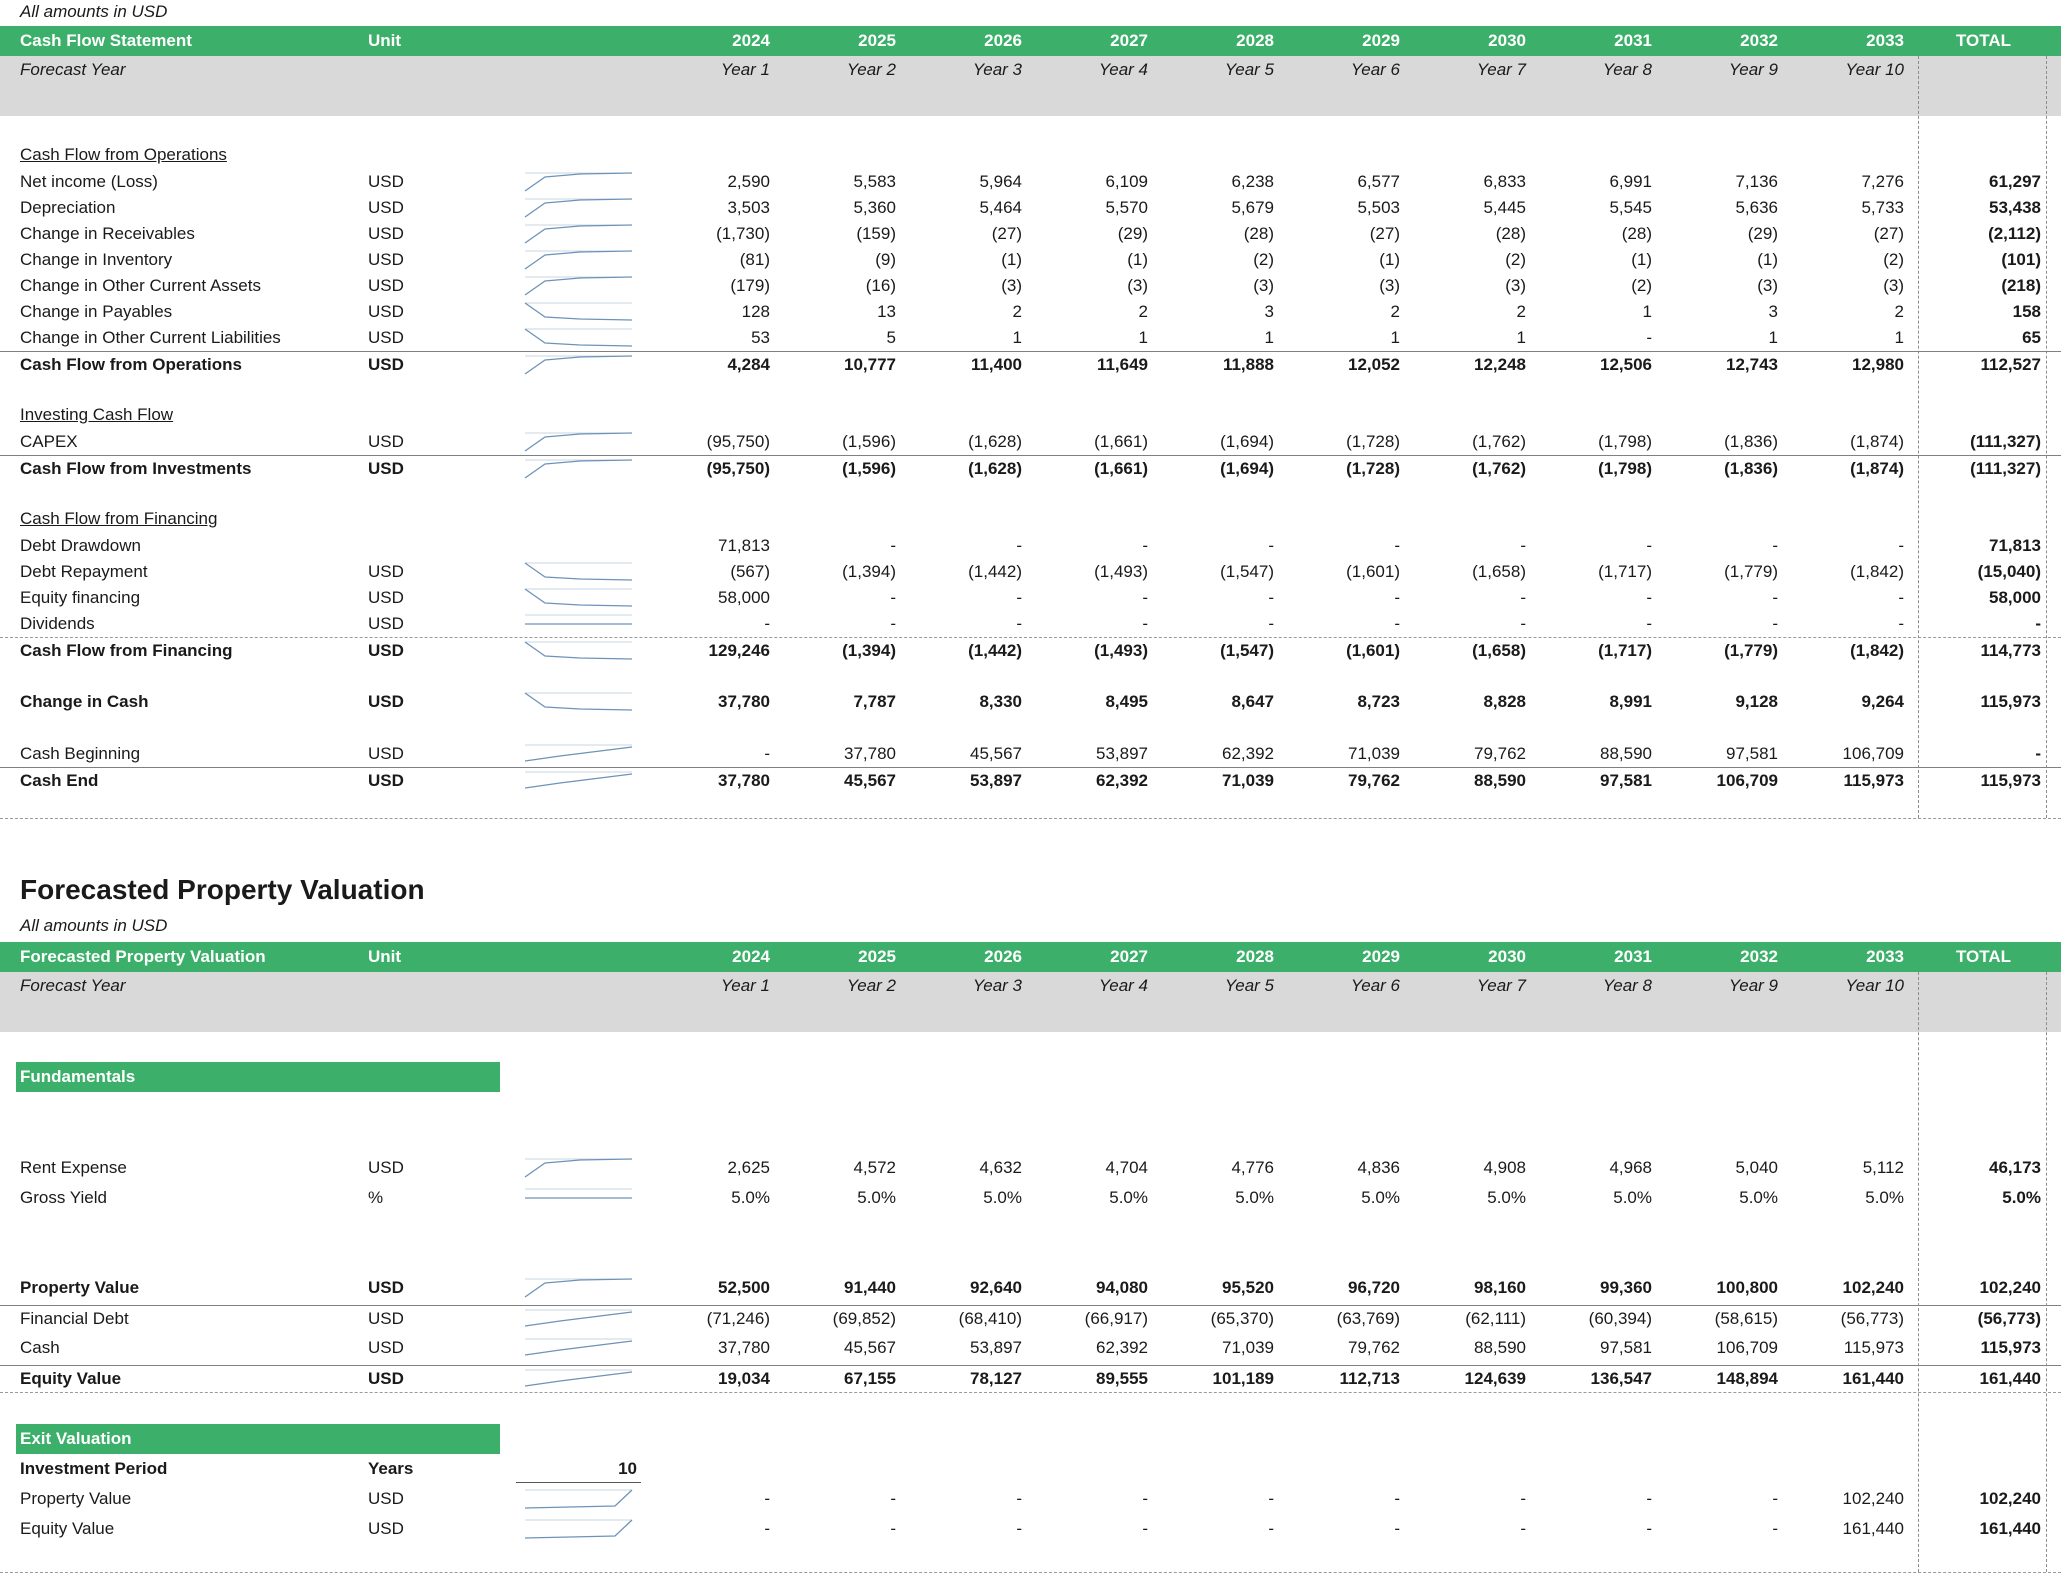 This screenshot has height=1575, width=2061. Describe the element at coordinates (1723, 41) in the screenshot. I see `header-cell: 2032` at that location.